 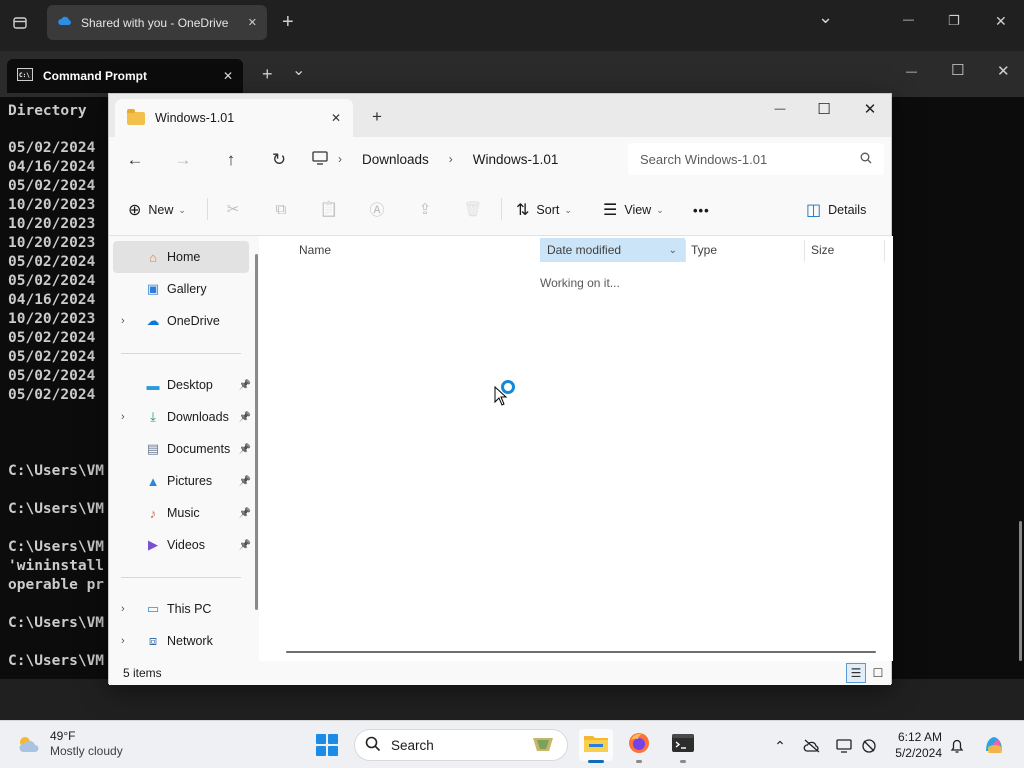 I want to click on sidebar-item-gallery: ▣ Gallery, so click(x=181, y=289).